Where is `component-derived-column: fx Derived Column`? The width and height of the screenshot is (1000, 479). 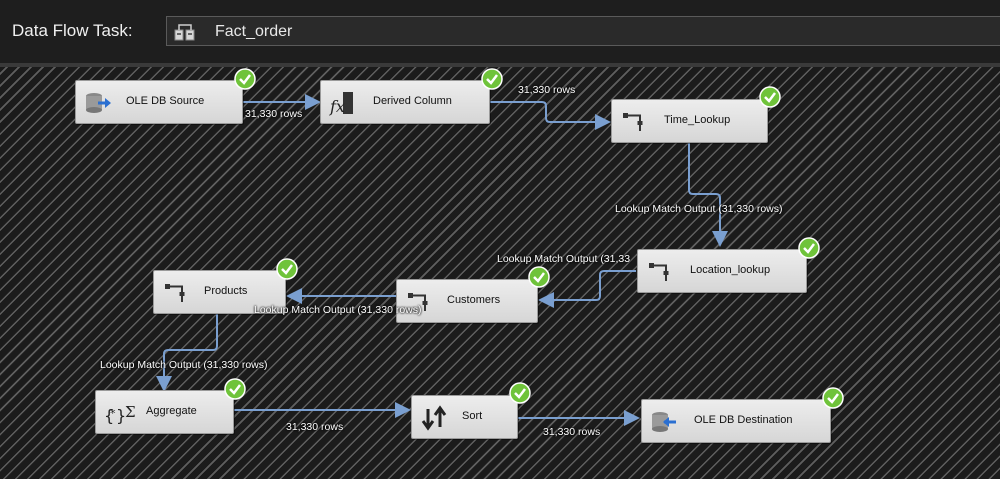
component-derived-column: fx Derived Column is located at coordinates (405, 102).